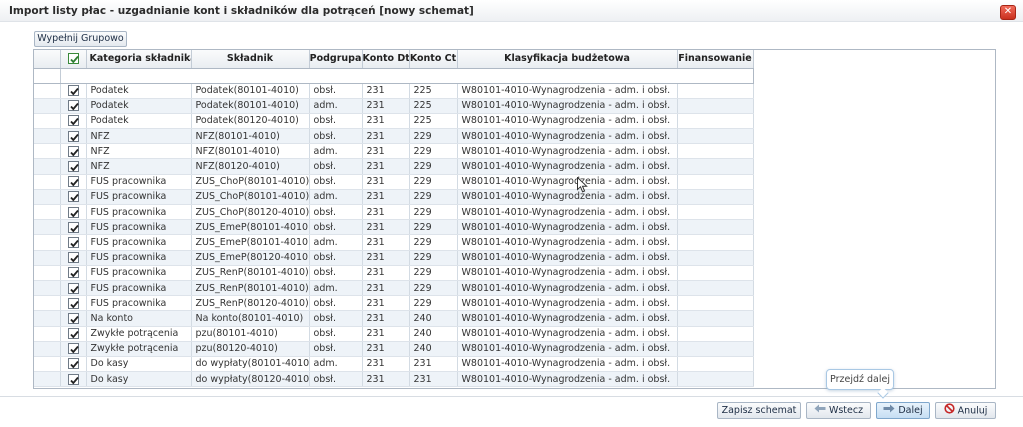 The image size is (1023, 427). I want to click on component-cell: NFZ(80120-4010), so click(250, 166).